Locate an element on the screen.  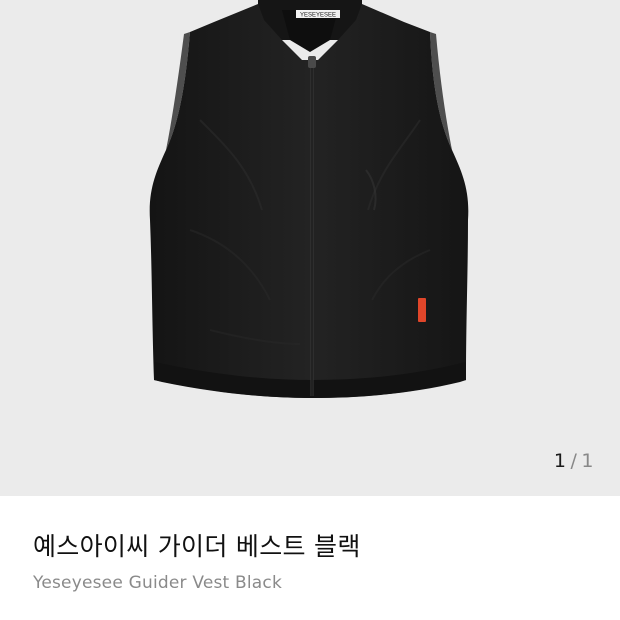
collar-logo-text: YESEYESEE is located at coordinates (318, 16).